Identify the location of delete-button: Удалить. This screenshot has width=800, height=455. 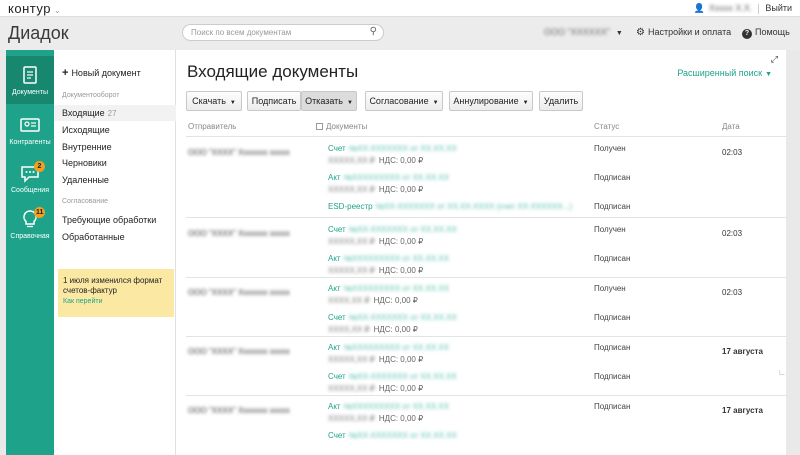
(561, 101).